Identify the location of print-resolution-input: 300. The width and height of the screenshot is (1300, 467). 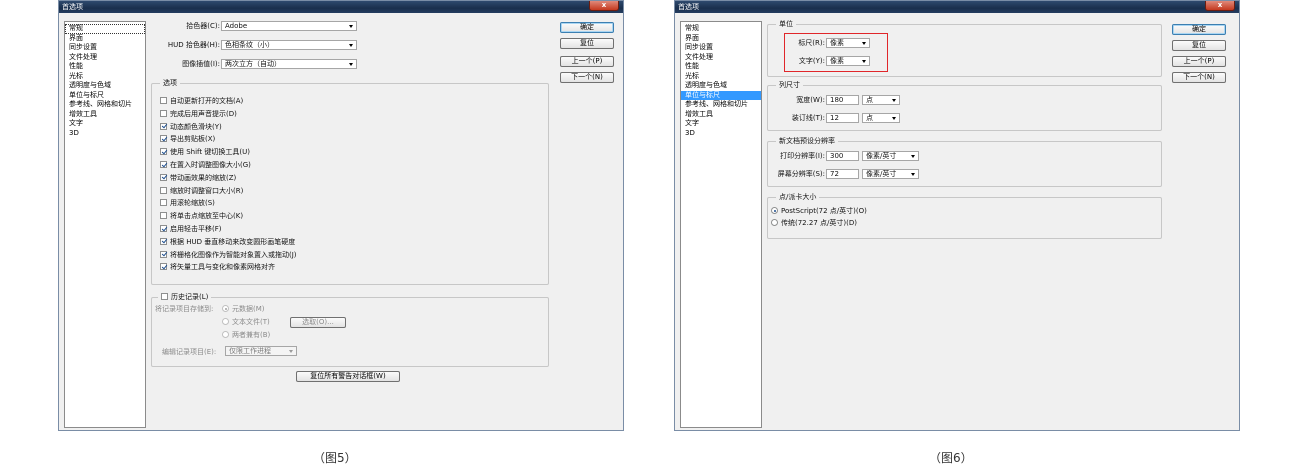
(842, 156).